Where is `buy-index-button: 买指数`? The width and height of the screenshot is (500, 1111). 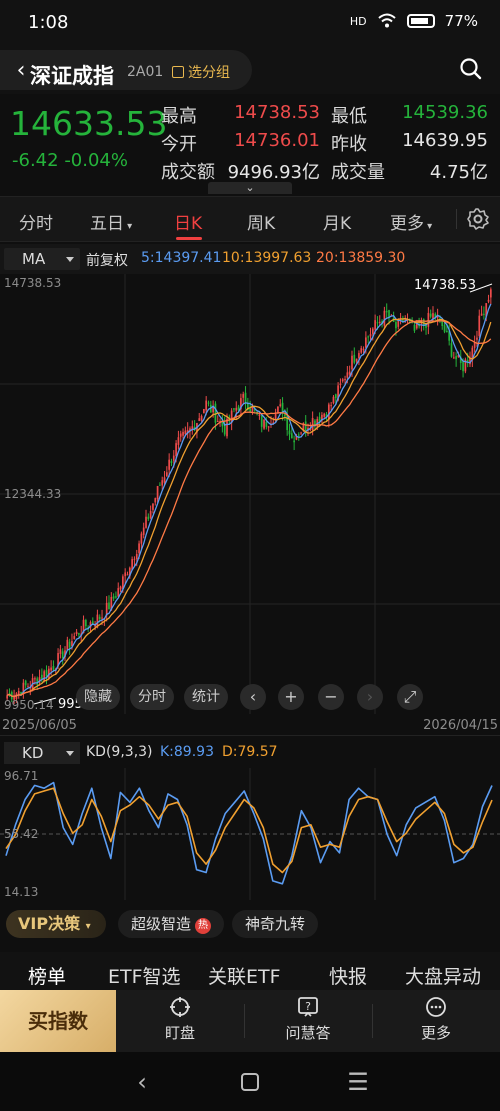
buy-index-button: 买指数 is located at coordinates (58, 1021).